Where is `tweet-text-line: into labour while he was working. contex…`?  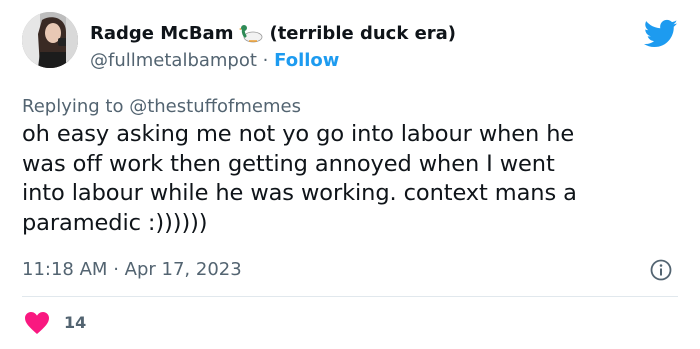 tweet-text-line: into labour while he was working. contex… is located at coordinates (299, 193).